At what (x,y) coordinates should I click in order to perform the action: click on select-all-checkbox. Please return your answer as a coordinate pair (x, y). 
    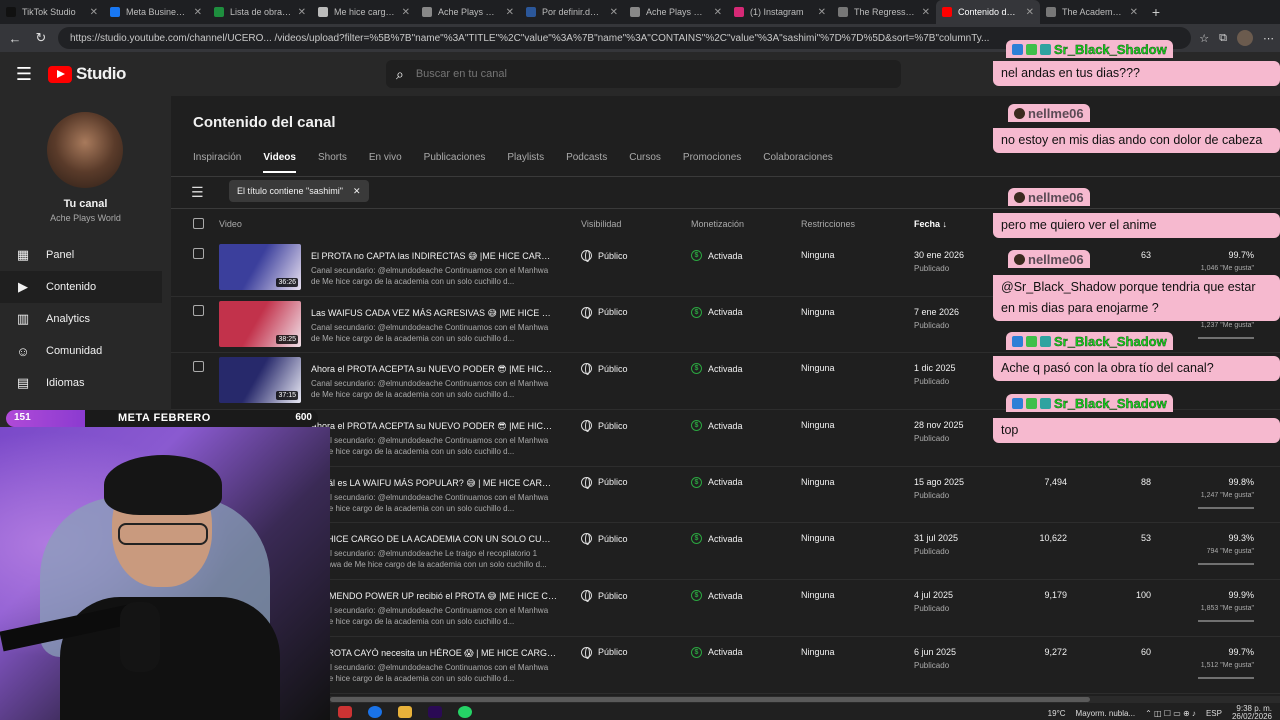
    Looking at the image, I should click on (198, 224).